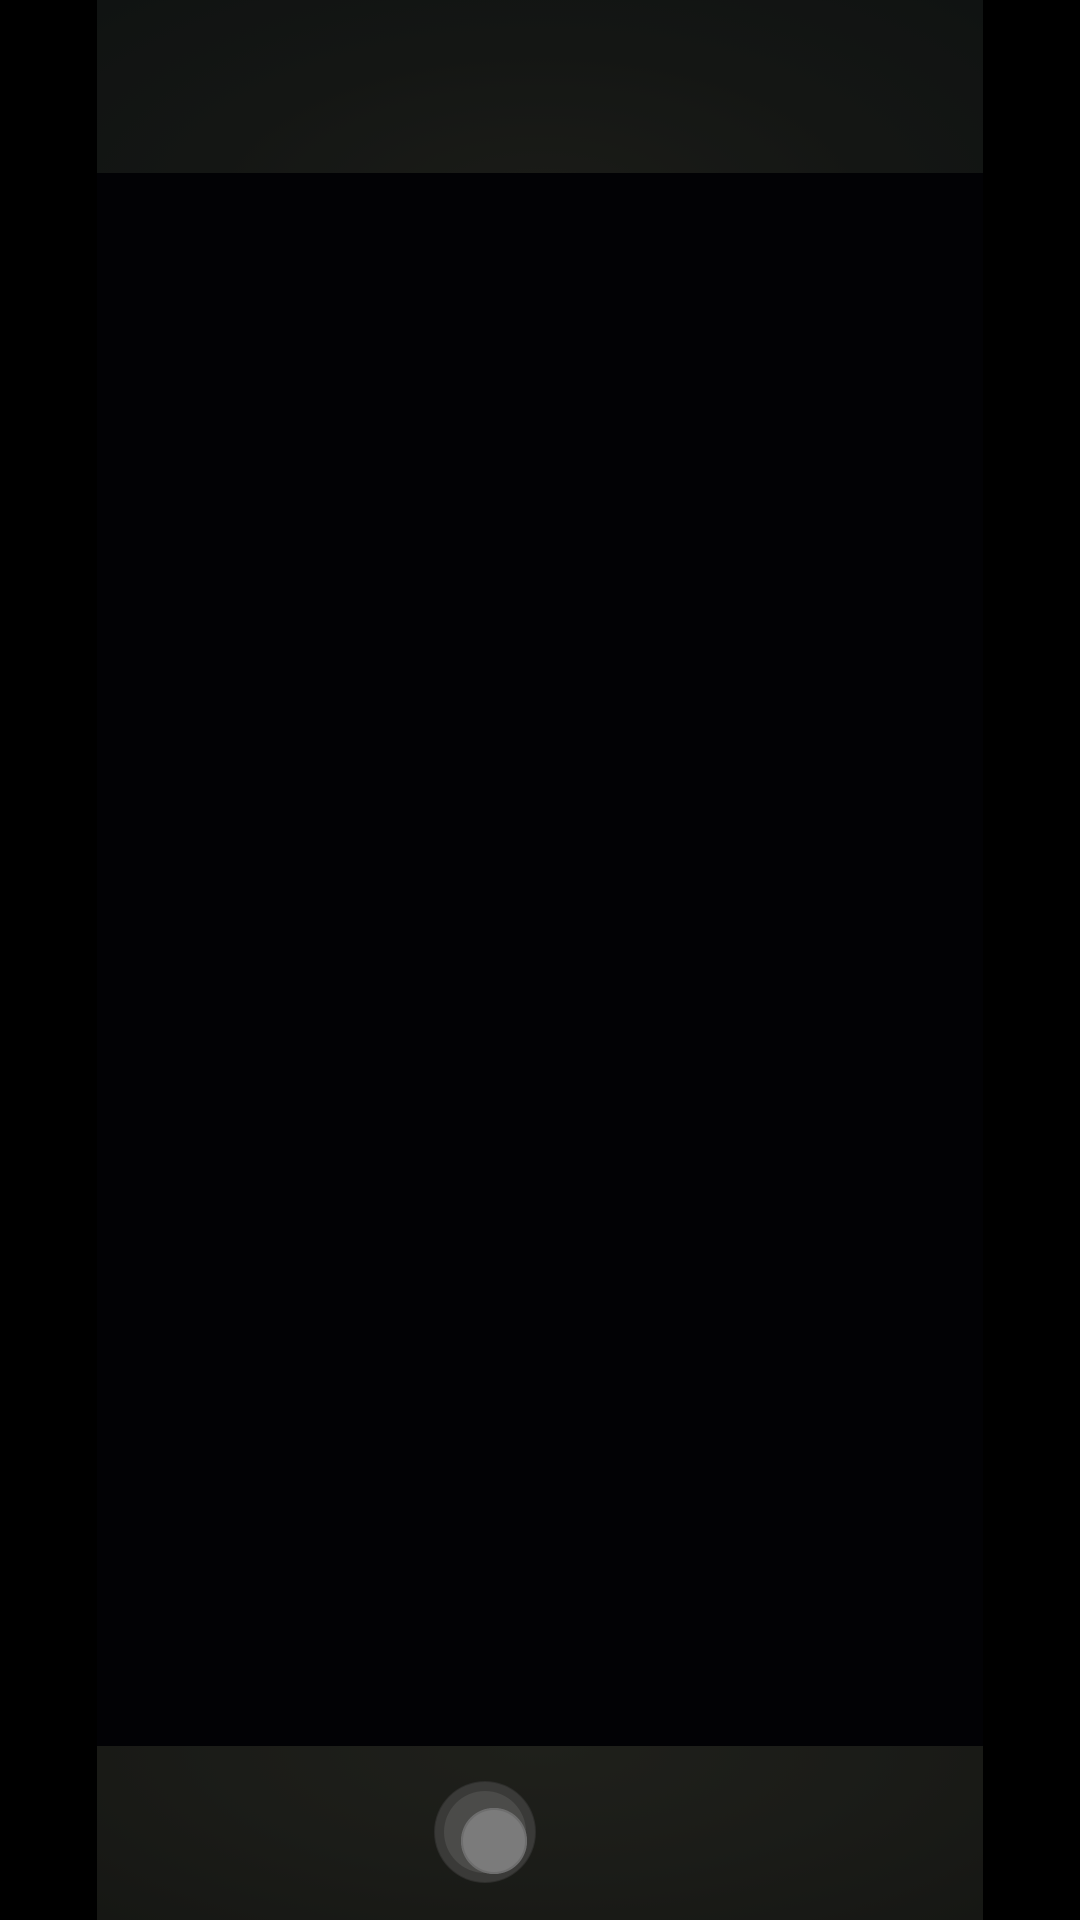  I want to click on shutter-ring, so click(485, 1832).